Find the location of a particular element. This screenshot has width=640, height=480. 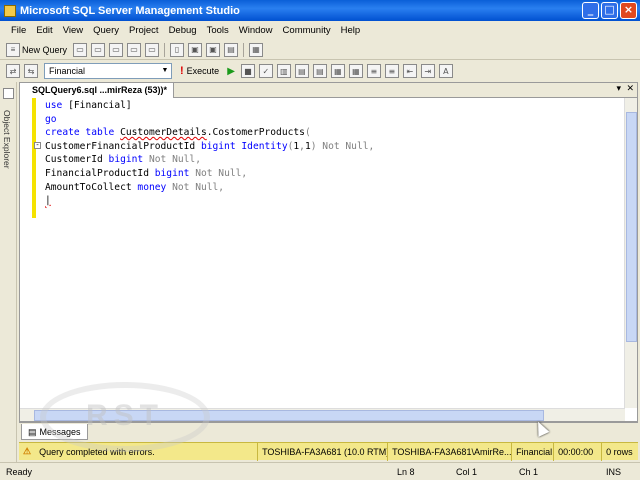

messages-icon: ▤ is located at coordinates (32, 431).